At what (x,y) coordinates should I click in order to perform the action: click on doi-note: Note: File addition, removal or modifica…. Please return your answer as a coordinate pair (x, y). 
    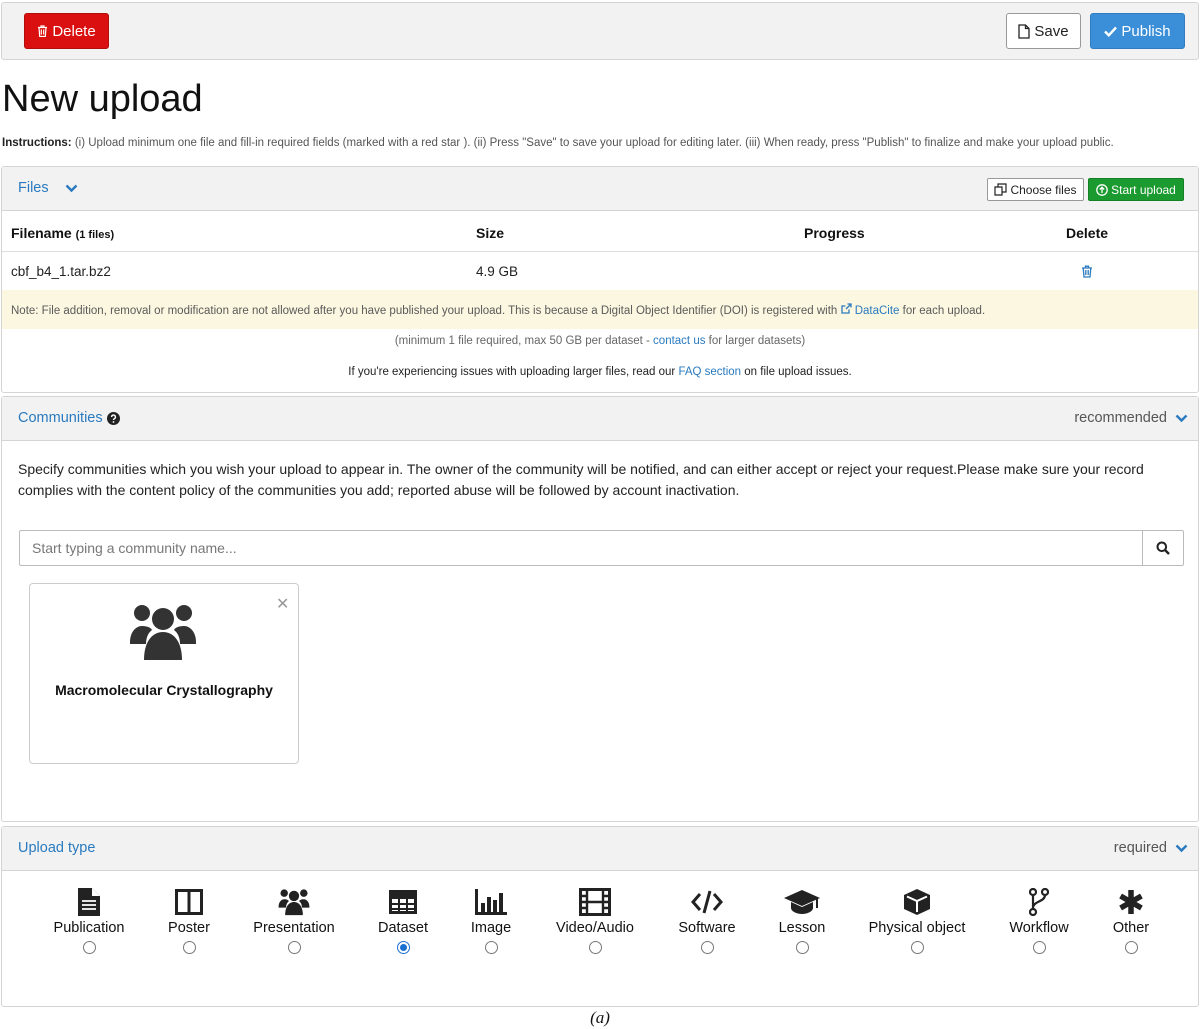
    Looking at the image, I should click on (600, 309).